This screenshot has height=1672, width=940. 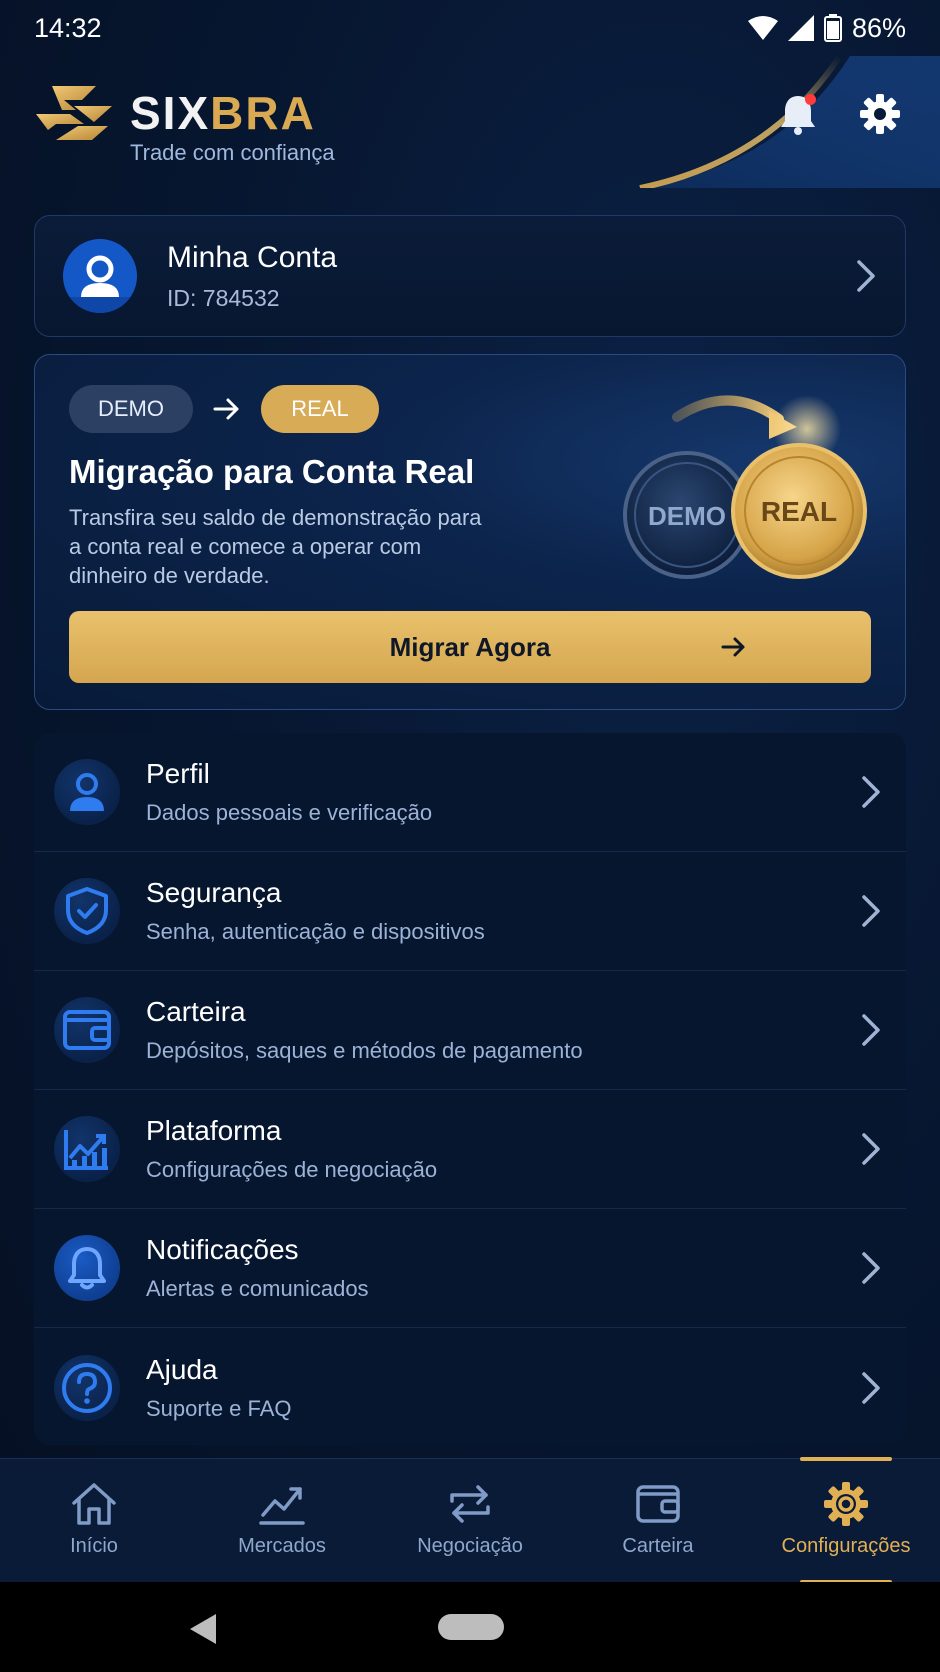 I want to click on app-logo: SIXBRA, so click(x=175, y=113).